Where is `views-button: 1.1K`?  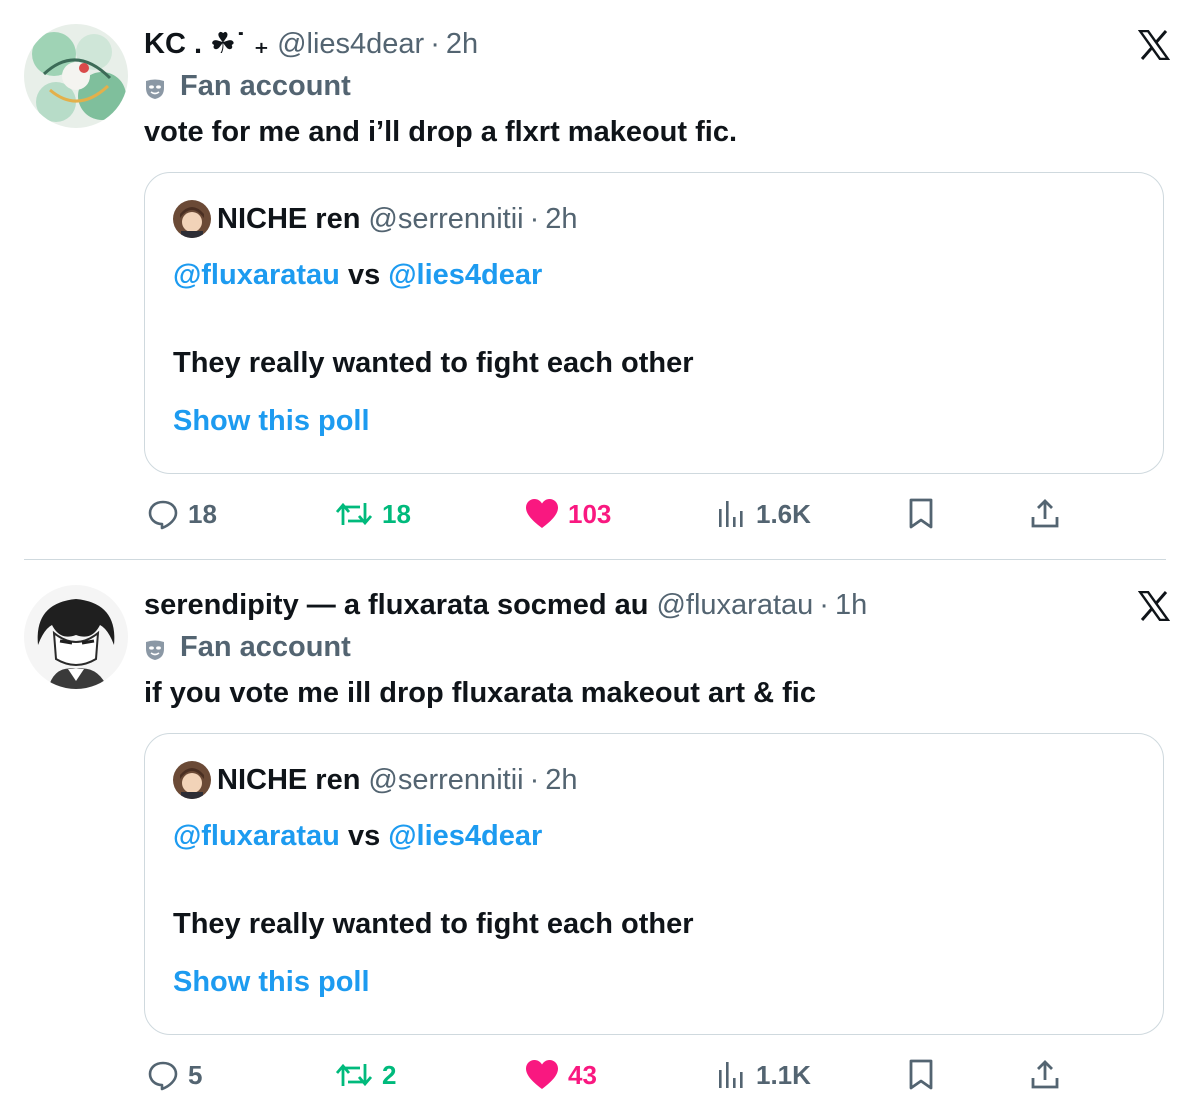 views-button: 1.1K is located at coordinates (763, 1075).